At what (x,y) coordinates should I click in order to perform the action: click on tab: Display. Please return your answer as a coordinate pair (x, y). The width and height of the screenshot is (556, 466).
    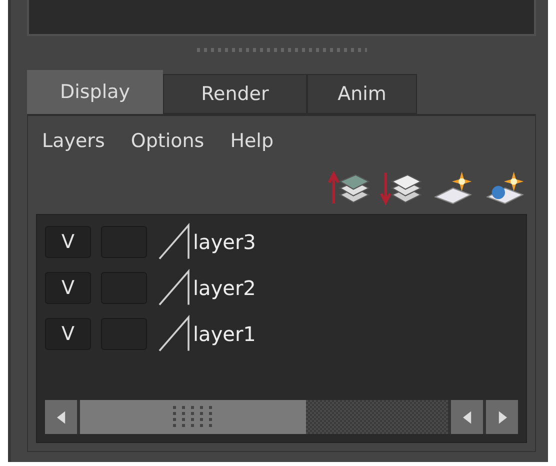
    Looking at the image, I should click on (95, 92).